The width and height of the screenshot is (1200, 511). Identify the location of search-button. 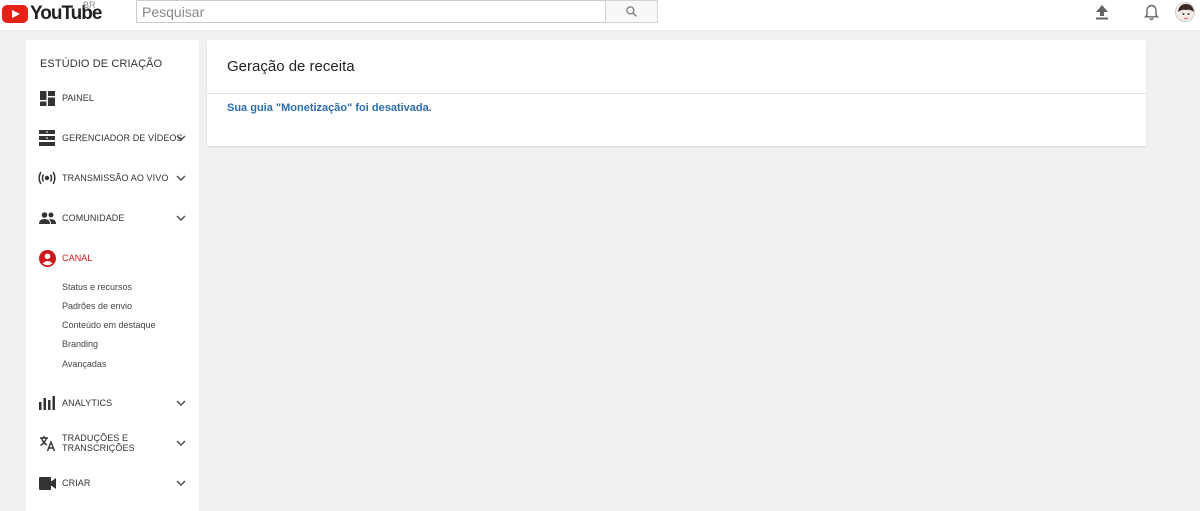
(631, 11).